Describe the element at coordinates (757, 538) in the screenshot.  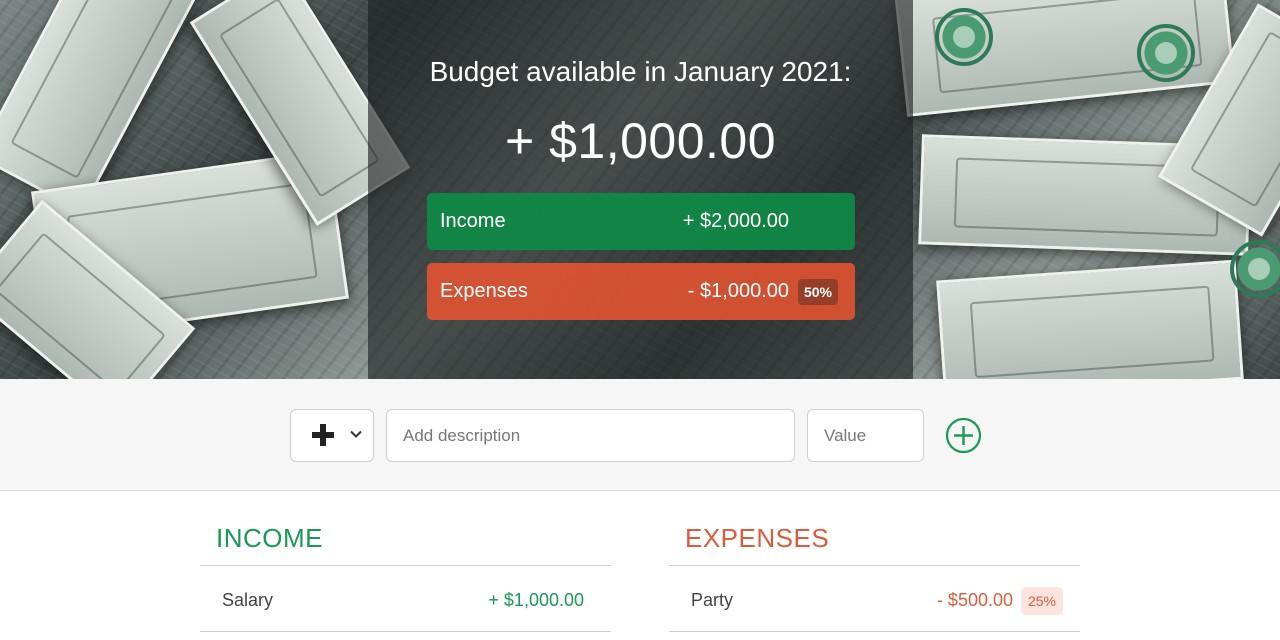
I see `expenses-heading: EXPENSES` at that location.